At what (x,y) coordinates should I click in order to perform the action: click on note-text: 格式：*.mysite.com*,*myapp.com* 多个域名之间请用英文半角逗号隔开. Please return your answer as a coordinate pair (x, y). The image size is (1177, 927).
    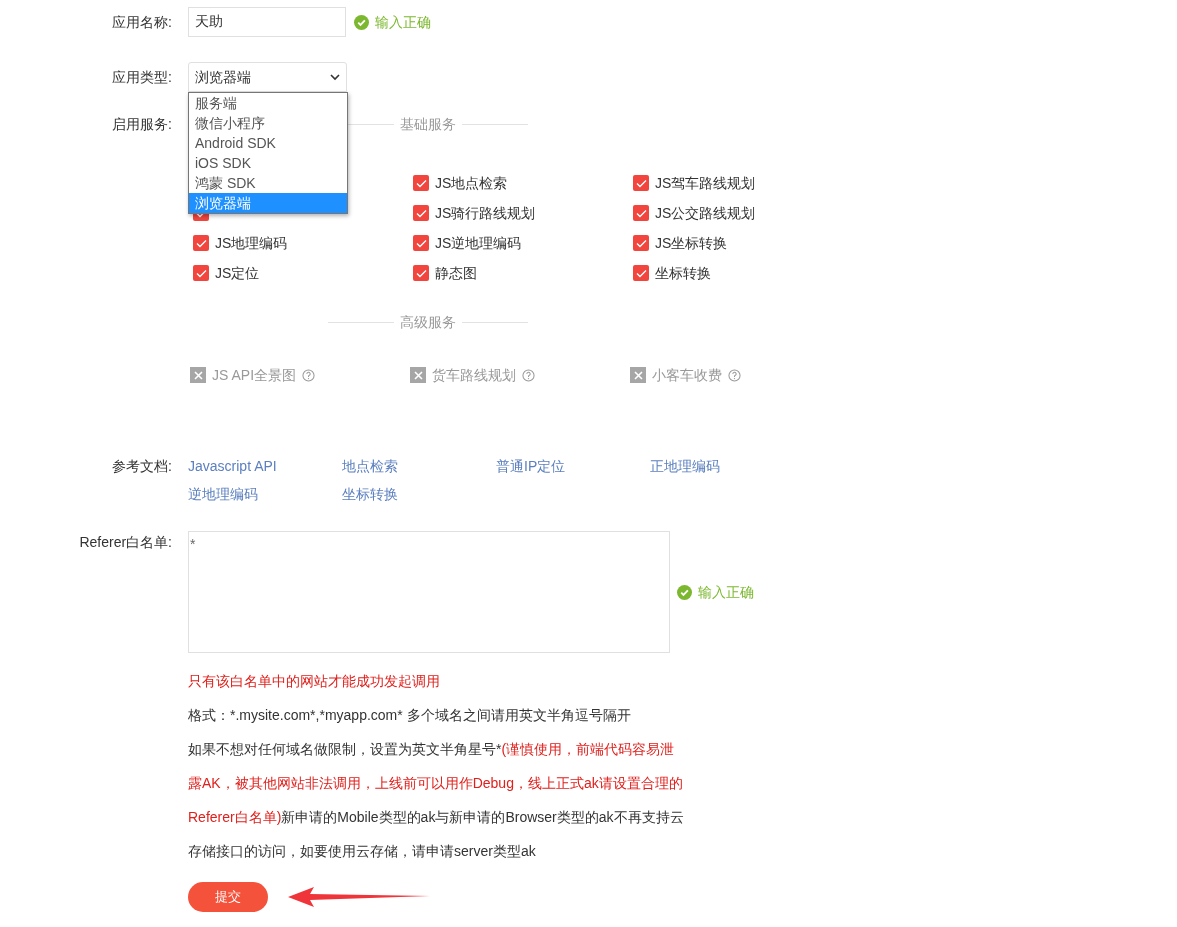
    Looking at the image, I should click on (410, 715).